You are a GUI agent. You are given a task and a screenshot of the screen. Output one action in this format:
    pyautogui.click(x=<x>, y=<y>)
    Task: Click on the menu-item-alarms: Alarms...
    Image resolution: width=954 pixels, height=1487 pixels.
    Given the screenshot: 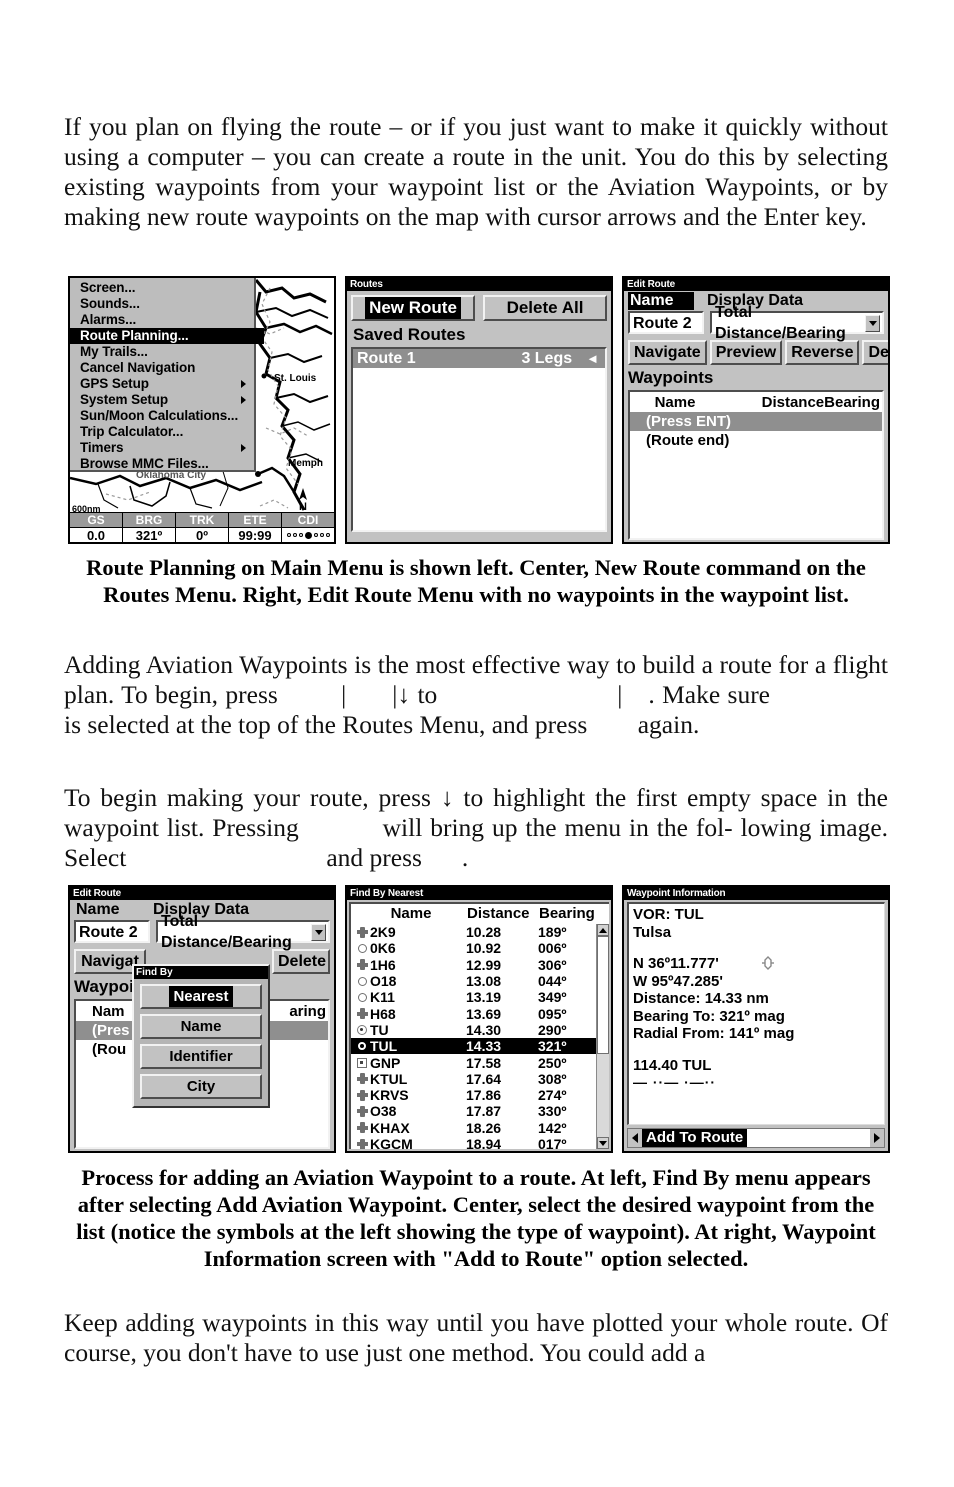 What is the action you would take?
    pyautogui.click(x=162, y=320)
    